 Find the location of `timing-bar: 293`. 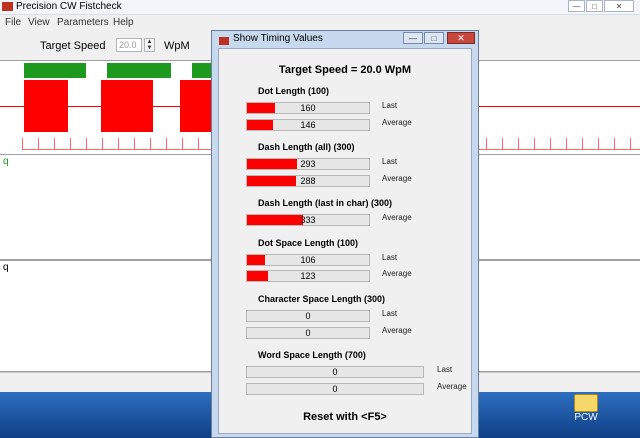

timing-bar: 293 is located at coordinates (308, 164).